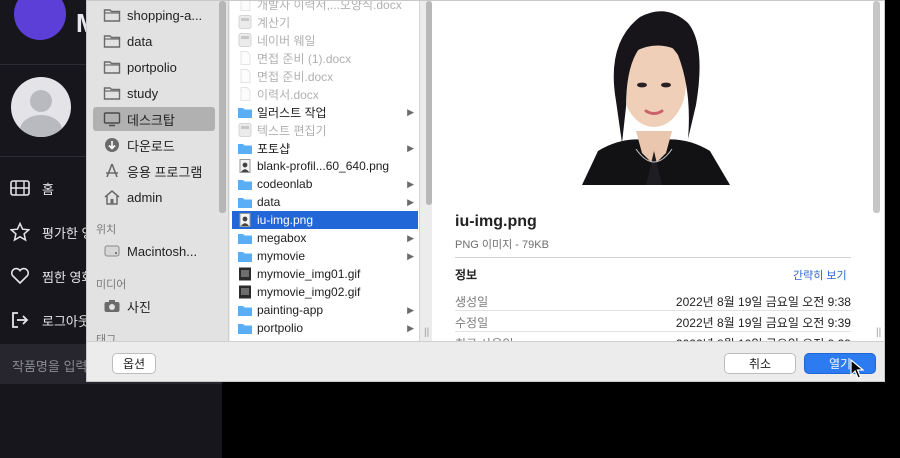 This screenshot has width=900, height=458. Describe the element at coordinates (32, 188) in the screenshot. I see `nav-item-home: 홈` at that location.